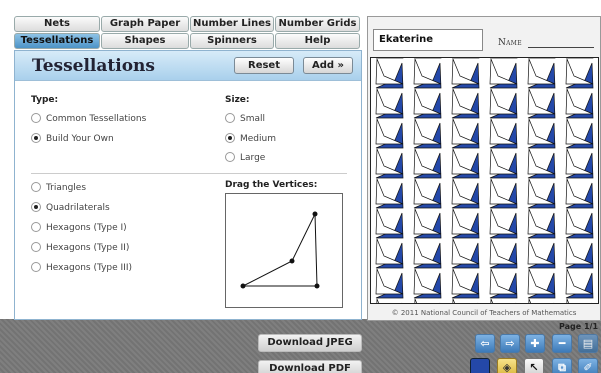 The height and width of the screenshot is (373, 601). I want to click on size-option-small: Small, so click(245, 118).